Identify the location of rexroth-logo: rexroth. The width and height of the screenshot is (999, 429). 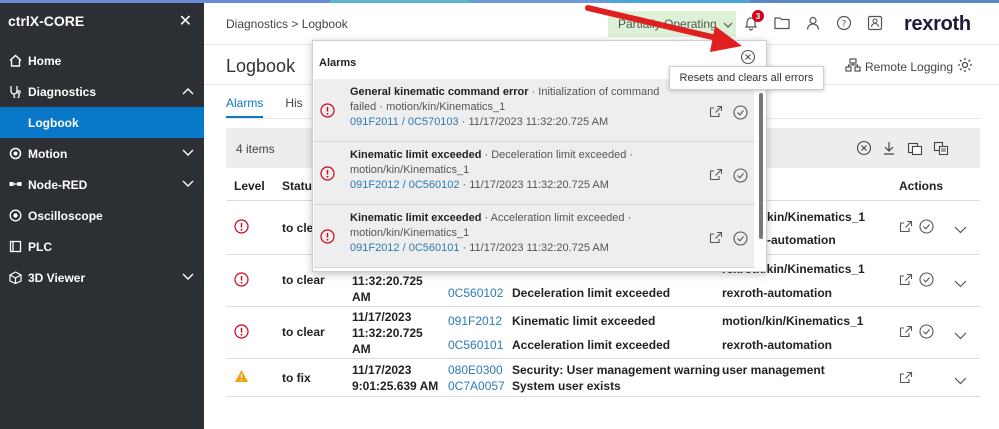
(937, 24).